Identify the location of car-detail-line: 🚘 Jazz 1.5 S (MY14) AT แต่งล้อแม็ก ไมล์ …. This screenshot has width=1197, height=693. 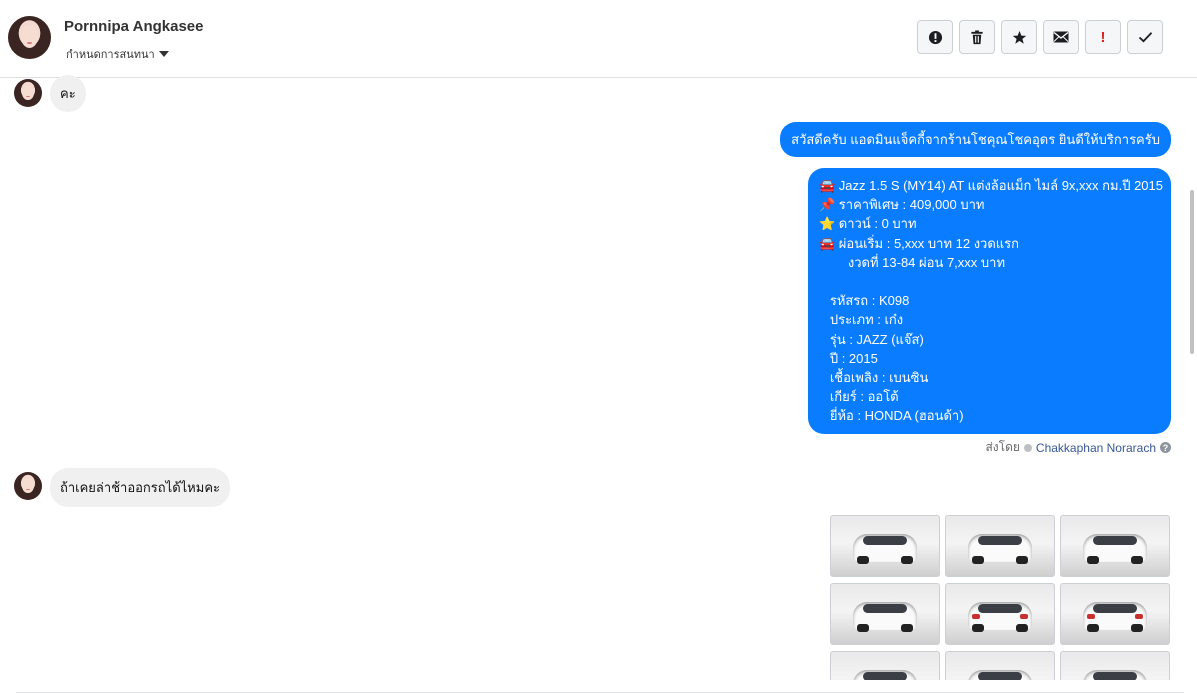
(991, 185).